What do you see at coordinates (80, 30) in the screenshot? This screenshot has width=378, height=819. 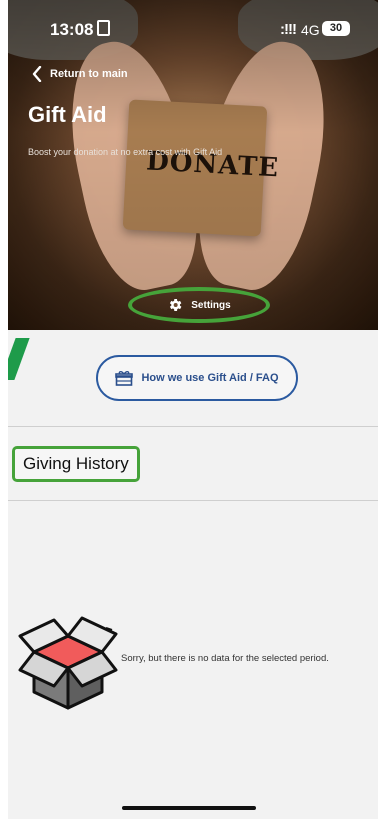 I see `status-time: 13:08` at bounding box center [80, 30].